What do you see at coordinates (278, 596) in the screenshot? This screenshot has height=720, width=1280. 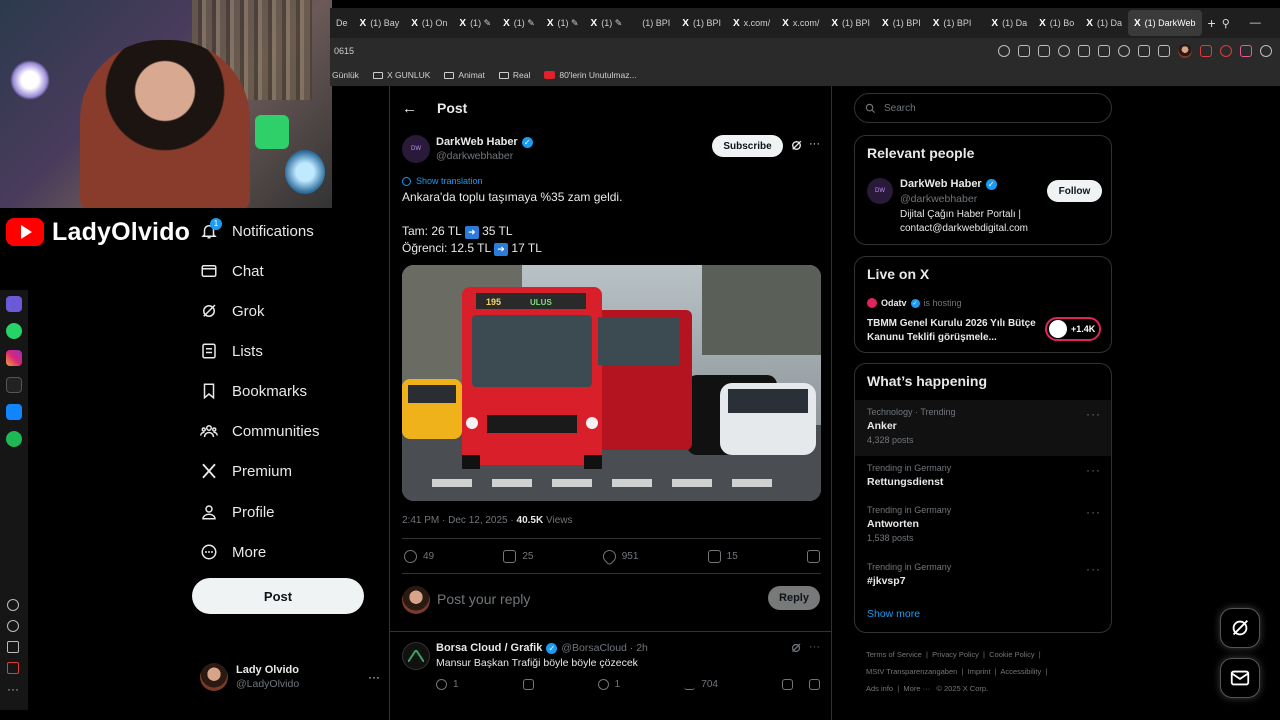 I see `post-button: Post` at bounding box center [278, 596].